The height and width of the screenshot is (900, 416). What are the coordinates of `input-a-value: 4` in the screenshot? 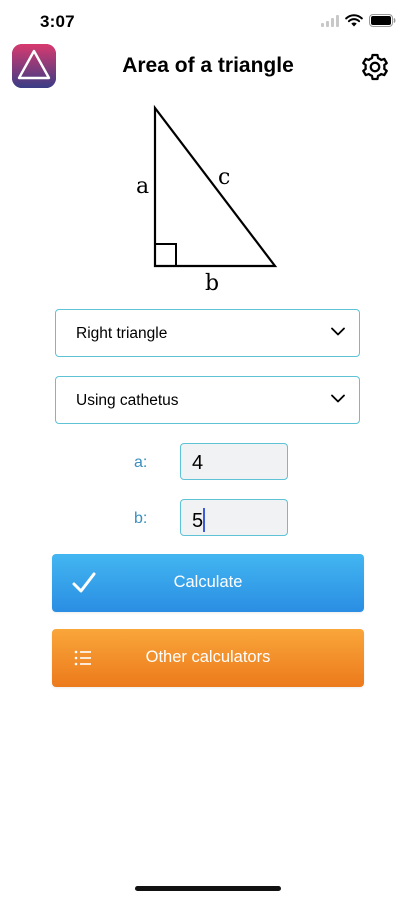 It's located at (198, 463).